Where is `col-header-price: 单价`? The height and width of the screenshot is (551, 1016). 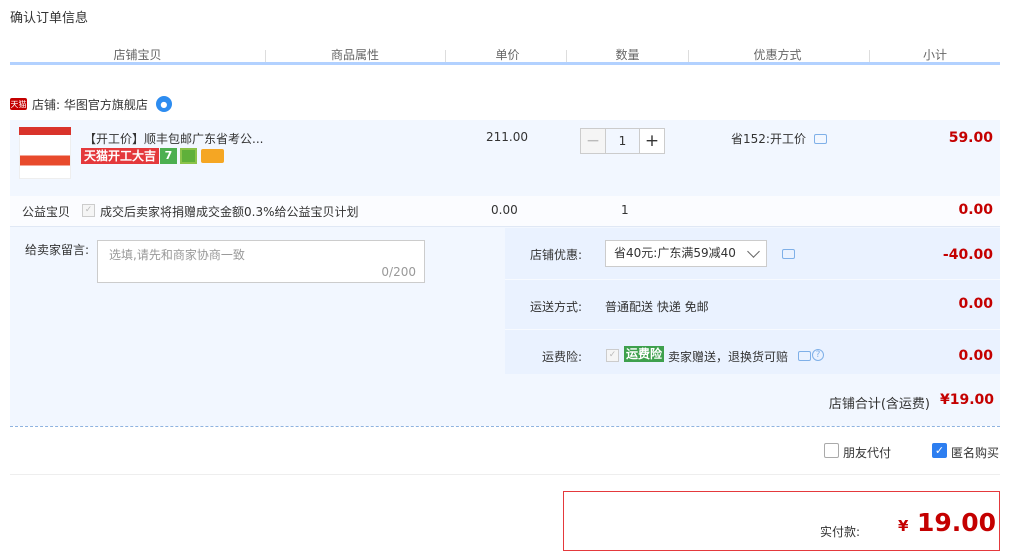 col-header-price: 单价 is located at coordinates (507, 55).